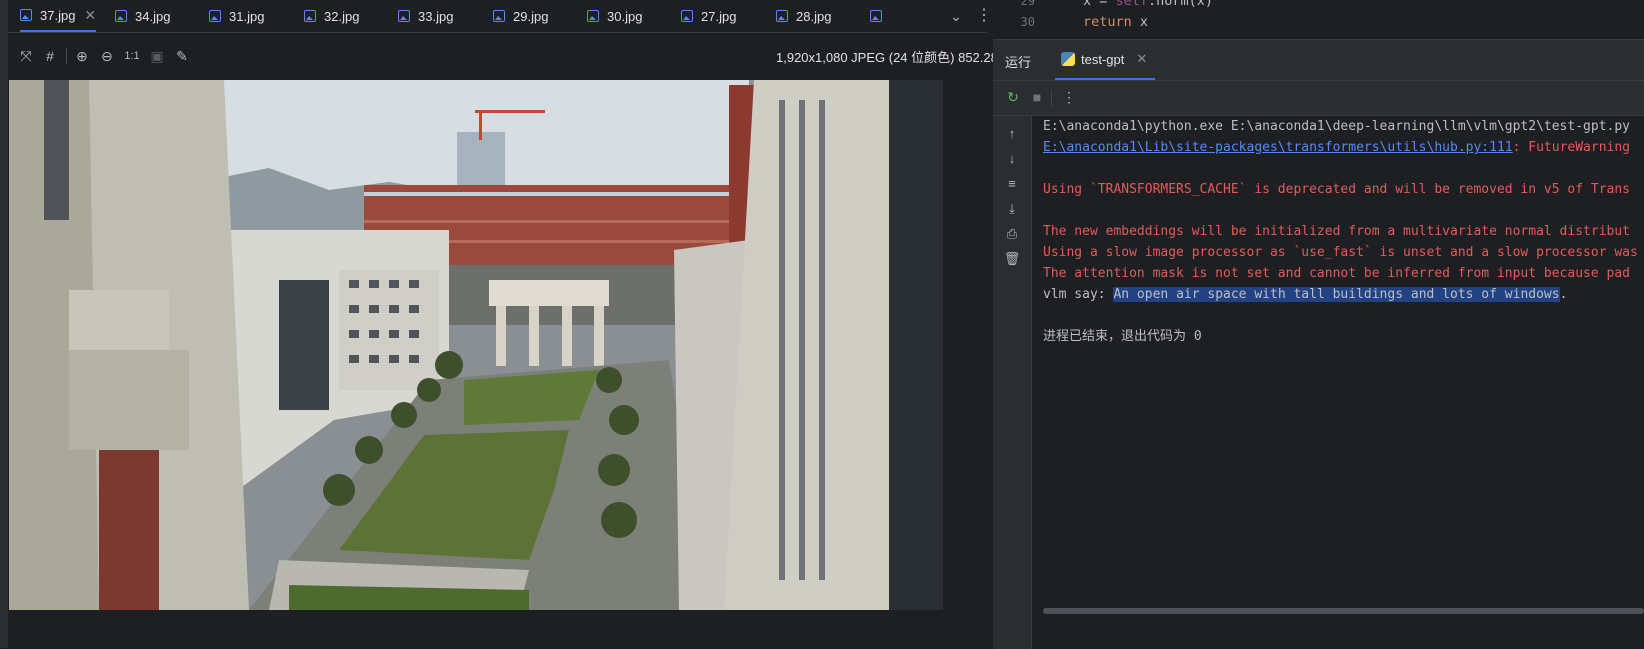  What do you see at coordinates (1103, 59) in the screenshot?
I see `run-tab-label: test-gpt` at bounding box center [1103, 59].